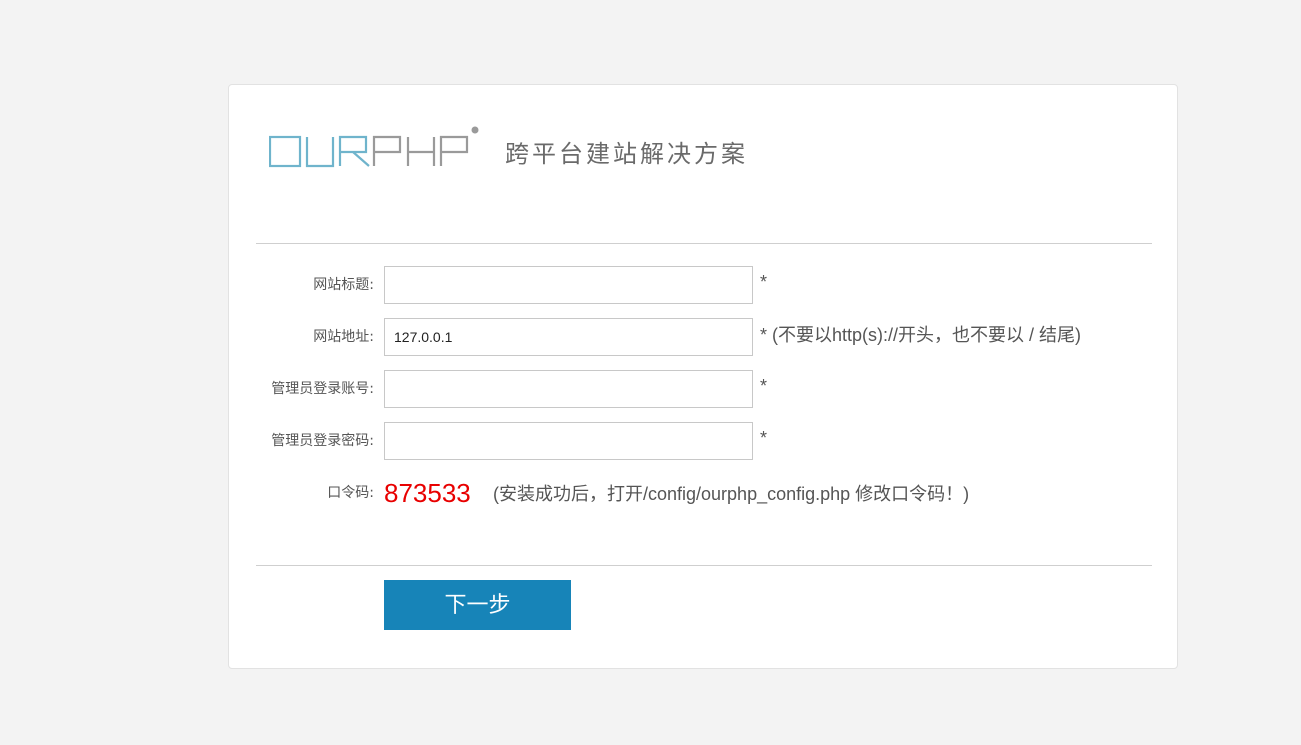 Image resolution: width=1301 pixels, height=745 pixels. I want to click on site-title-input, so click(568, 285).